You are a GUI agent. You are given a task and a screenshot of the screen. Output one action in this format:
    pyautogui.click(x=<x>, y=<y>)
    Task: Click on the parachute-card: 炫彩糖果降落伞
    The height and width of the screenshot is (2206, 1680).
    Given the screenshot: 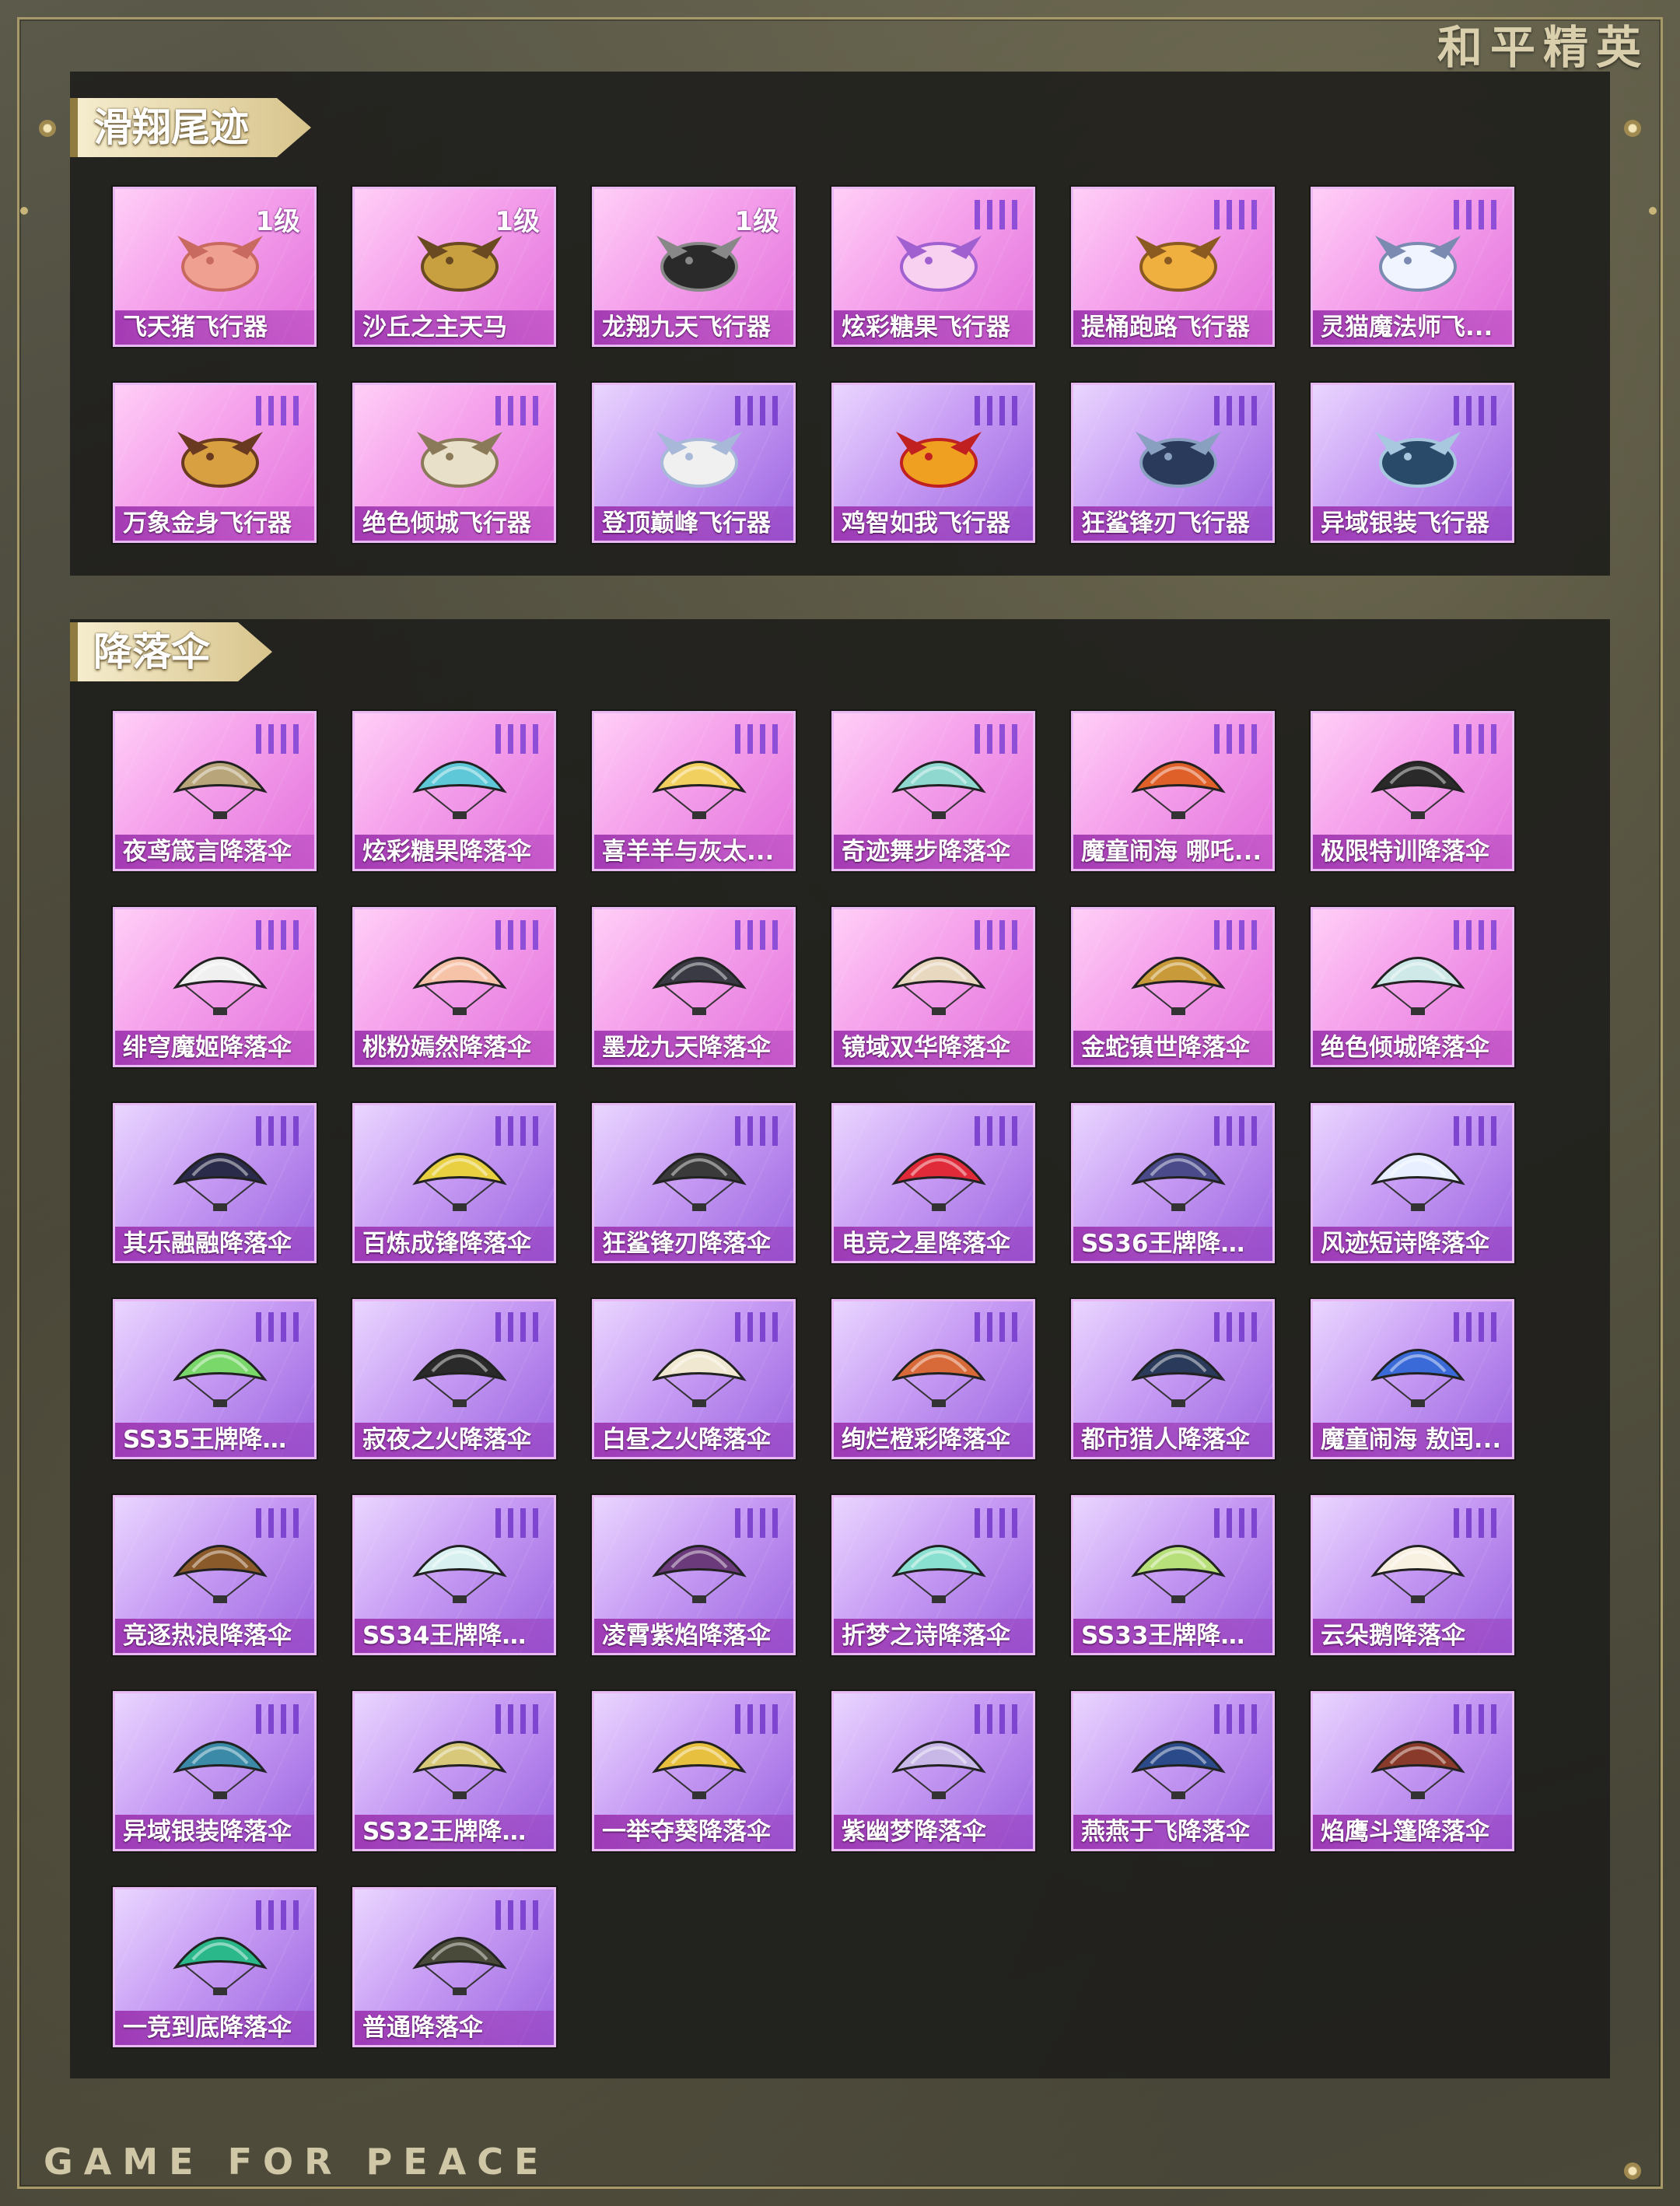 What is the action you would take?
    pyautogui.click(x=454, y=791)
    